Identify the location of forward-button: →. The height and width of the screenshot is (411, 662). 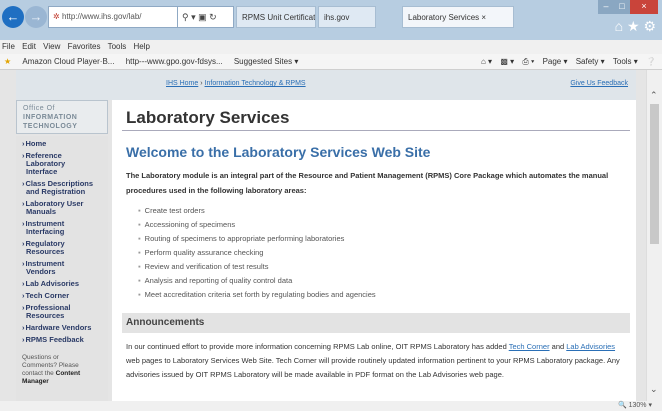
(36, 17).